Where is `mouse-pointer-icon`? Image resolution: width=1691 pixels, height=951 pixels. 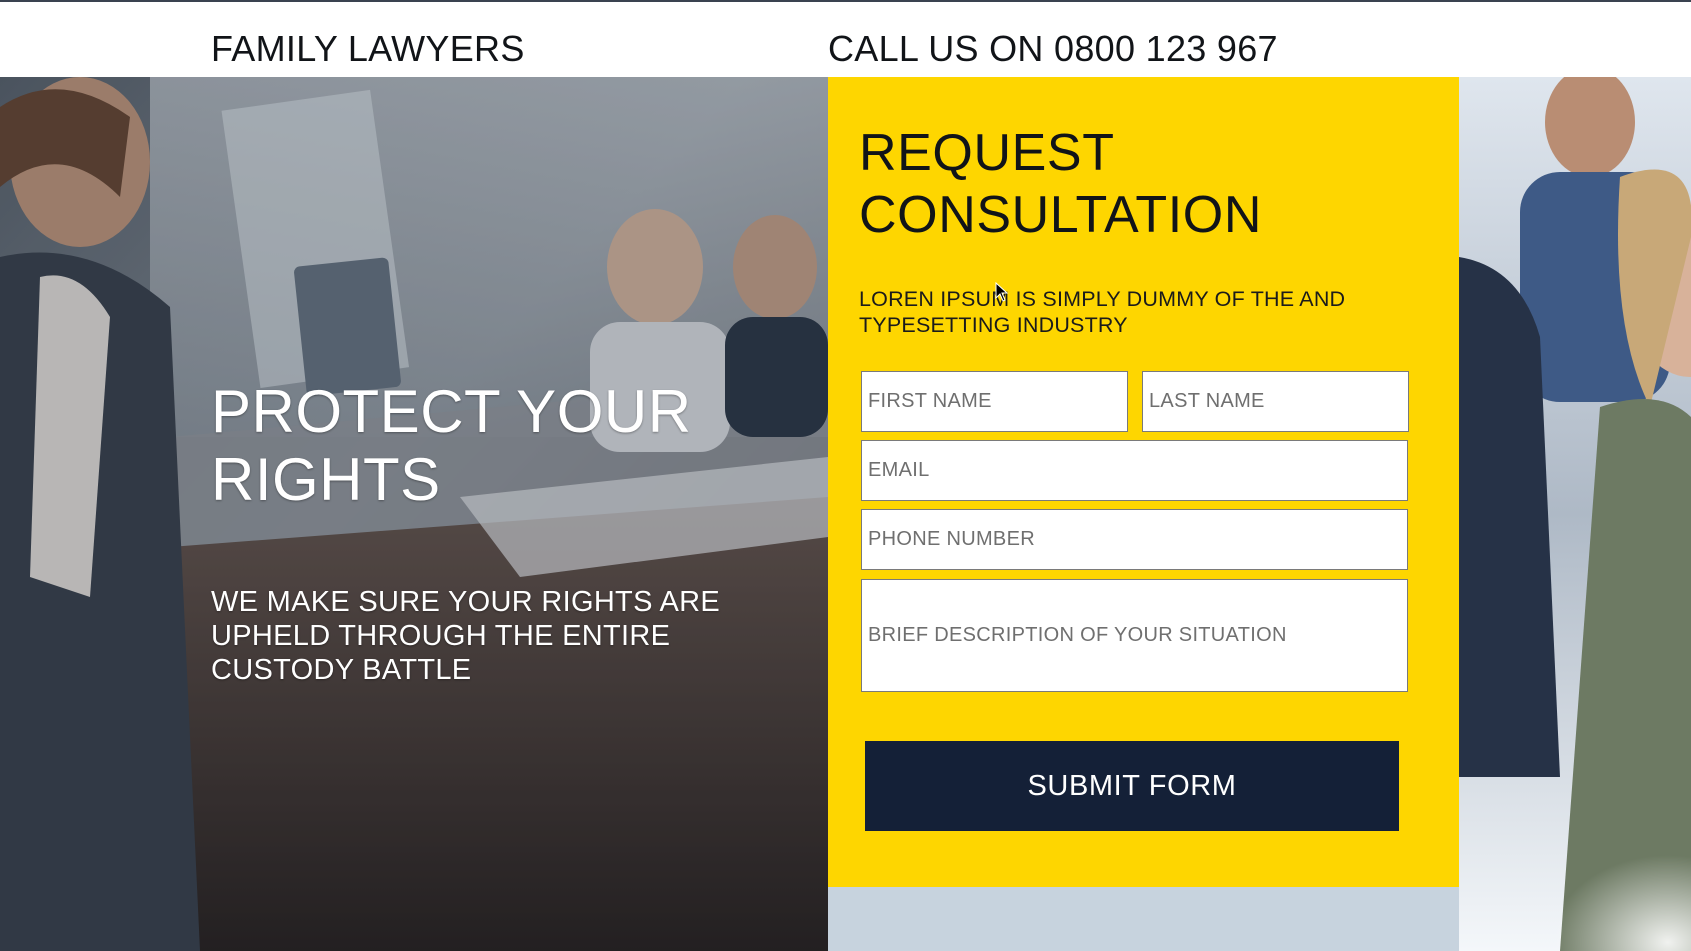 mouse-pointer-icon is located at coordinates (1002, 292).